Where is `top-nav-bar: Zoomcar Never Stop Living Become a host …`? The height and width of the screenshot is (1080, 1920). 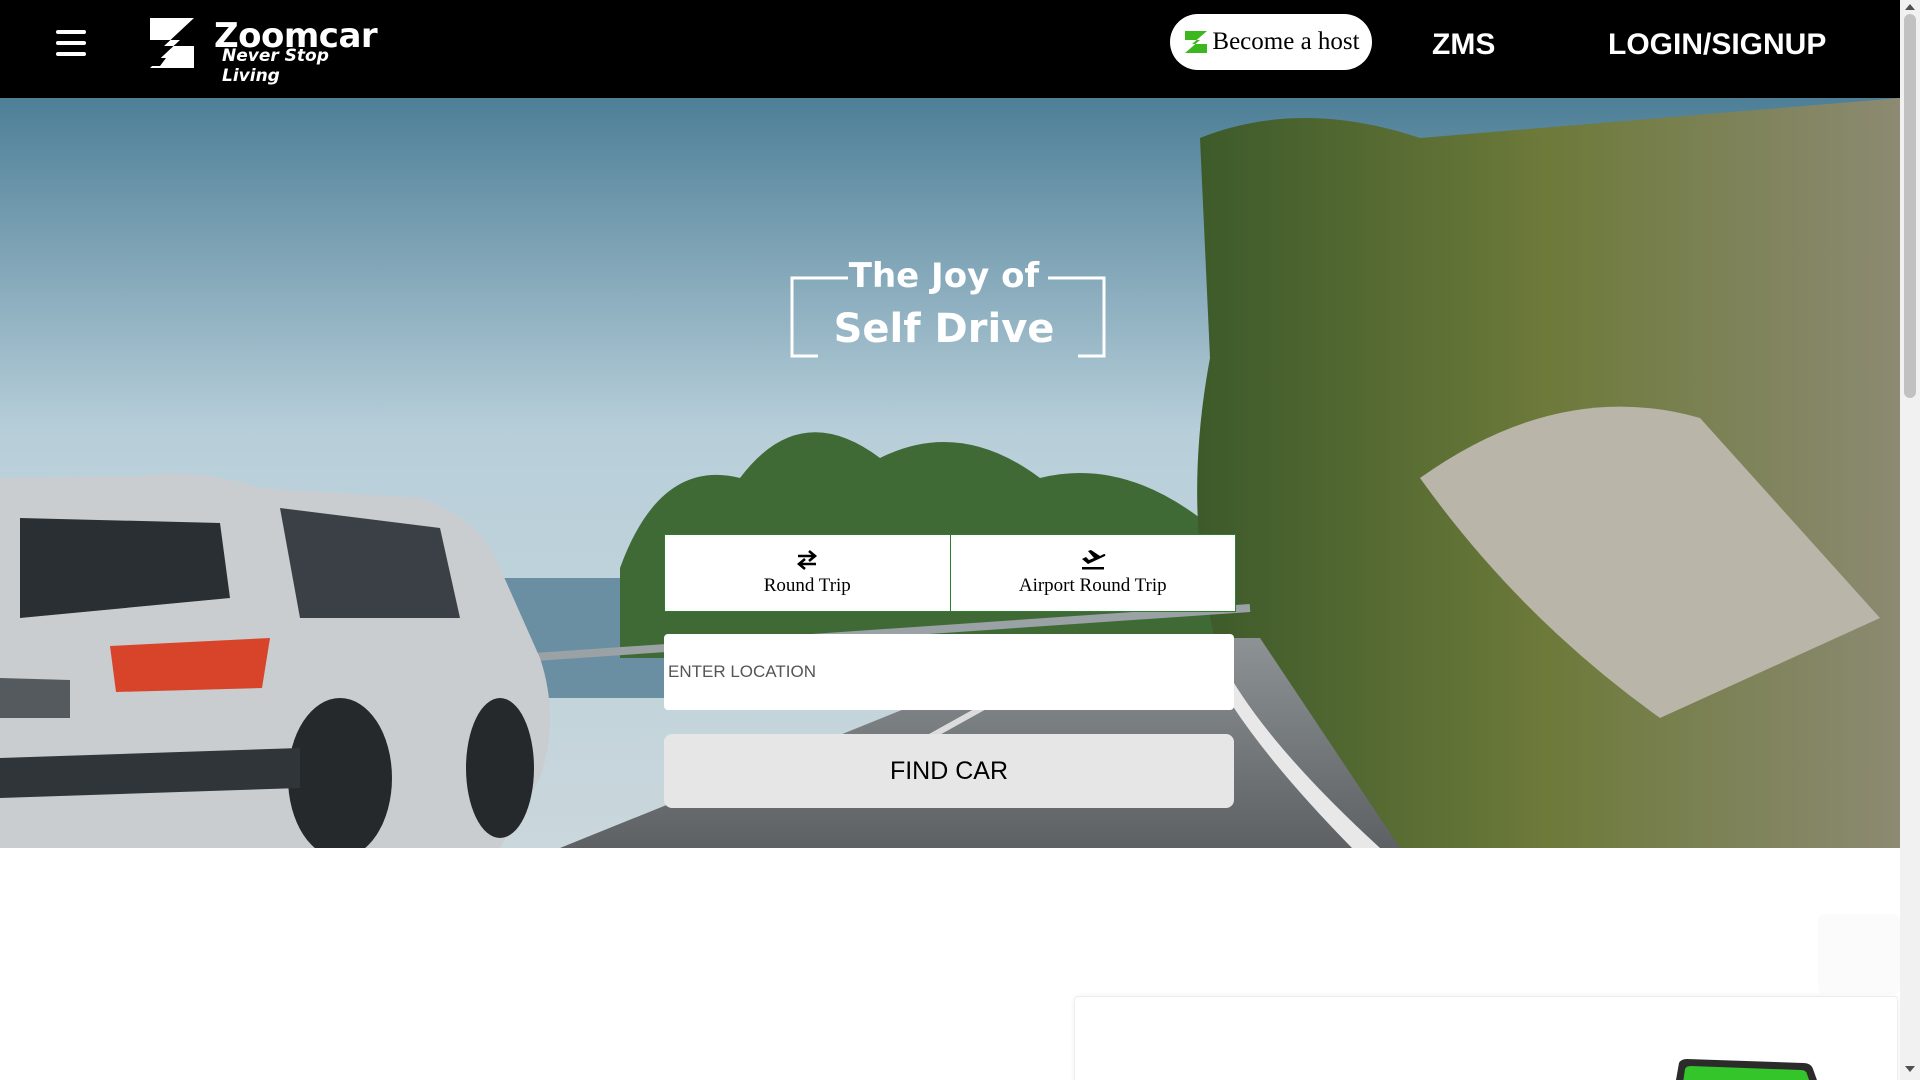 top-nav-bar: Zoomcar Never Stop Living Become a host … is located at coordinates (950, 49).